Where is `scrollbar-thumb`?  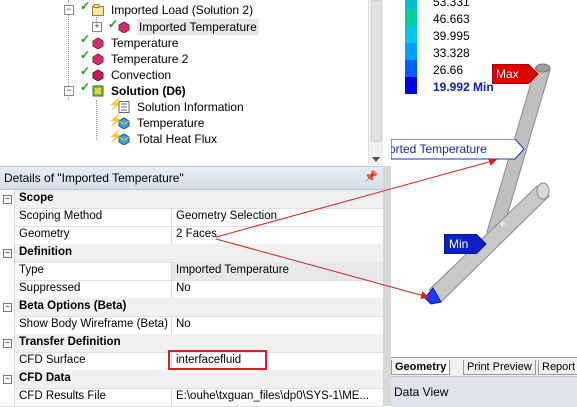 scrollbar-thumb is located at coordinates (376, 71).